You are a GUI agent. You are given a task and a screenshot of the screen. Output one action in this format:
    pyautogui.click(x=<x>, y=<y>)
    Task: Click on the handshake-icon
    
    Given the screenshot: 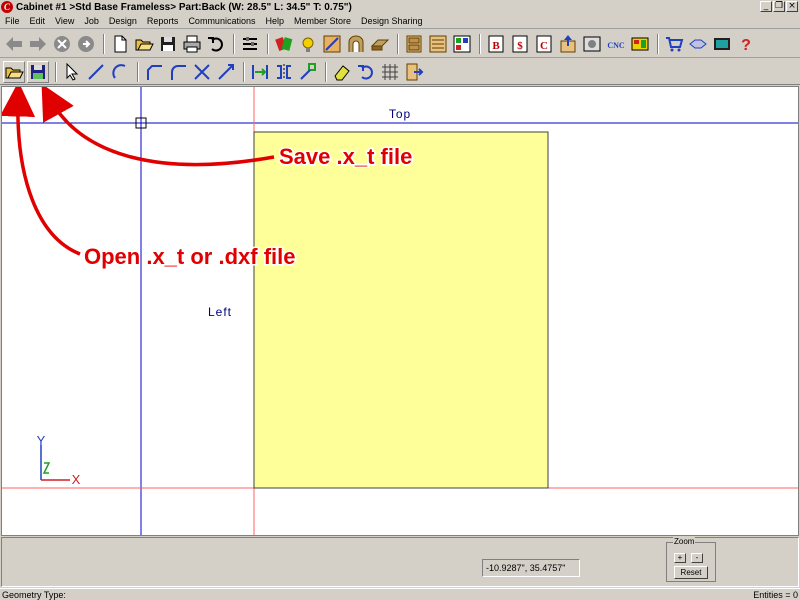 What is the action you would take?
    pyautogui.click(x=698, y=44)
    